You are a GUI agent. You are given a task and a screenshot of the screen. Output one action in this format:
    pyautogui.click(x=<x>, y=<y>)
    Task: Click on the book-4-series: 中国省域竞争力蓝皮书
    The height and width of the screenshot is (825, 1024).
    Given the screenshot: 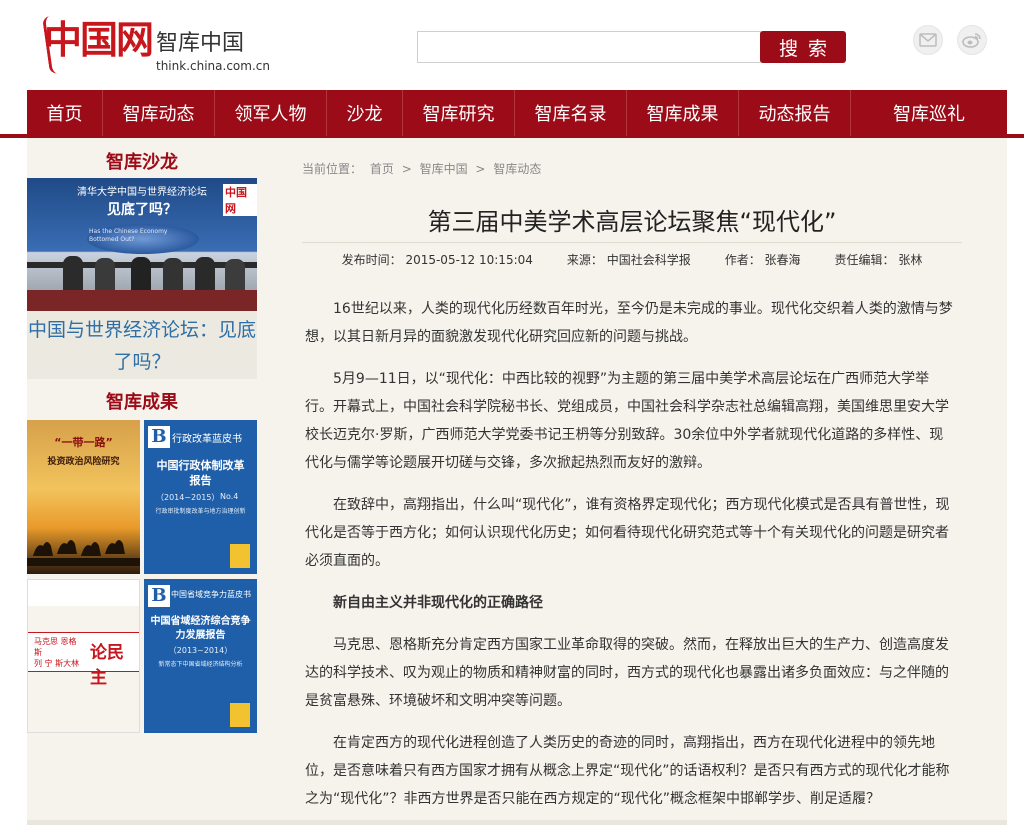 What is the action you would take?
    pyautogui.click(x=211, y=594)
    